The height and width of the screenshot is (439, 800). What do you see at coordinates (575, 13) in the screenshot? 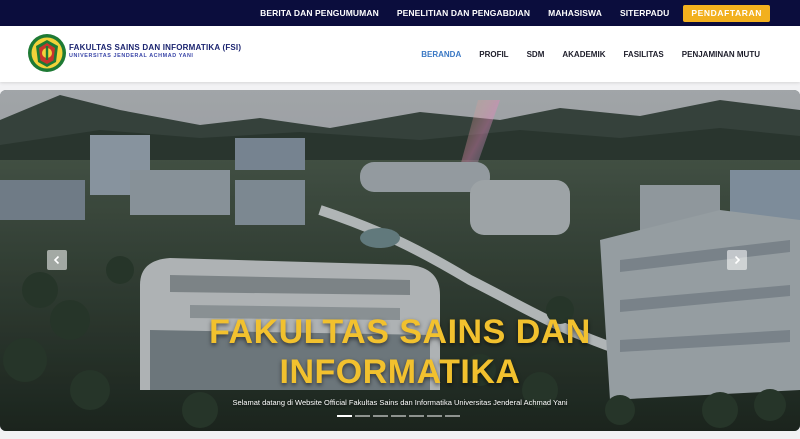
I see `top-link-mahasiswa: MAHASISWA` at bounding box center [575, 13].